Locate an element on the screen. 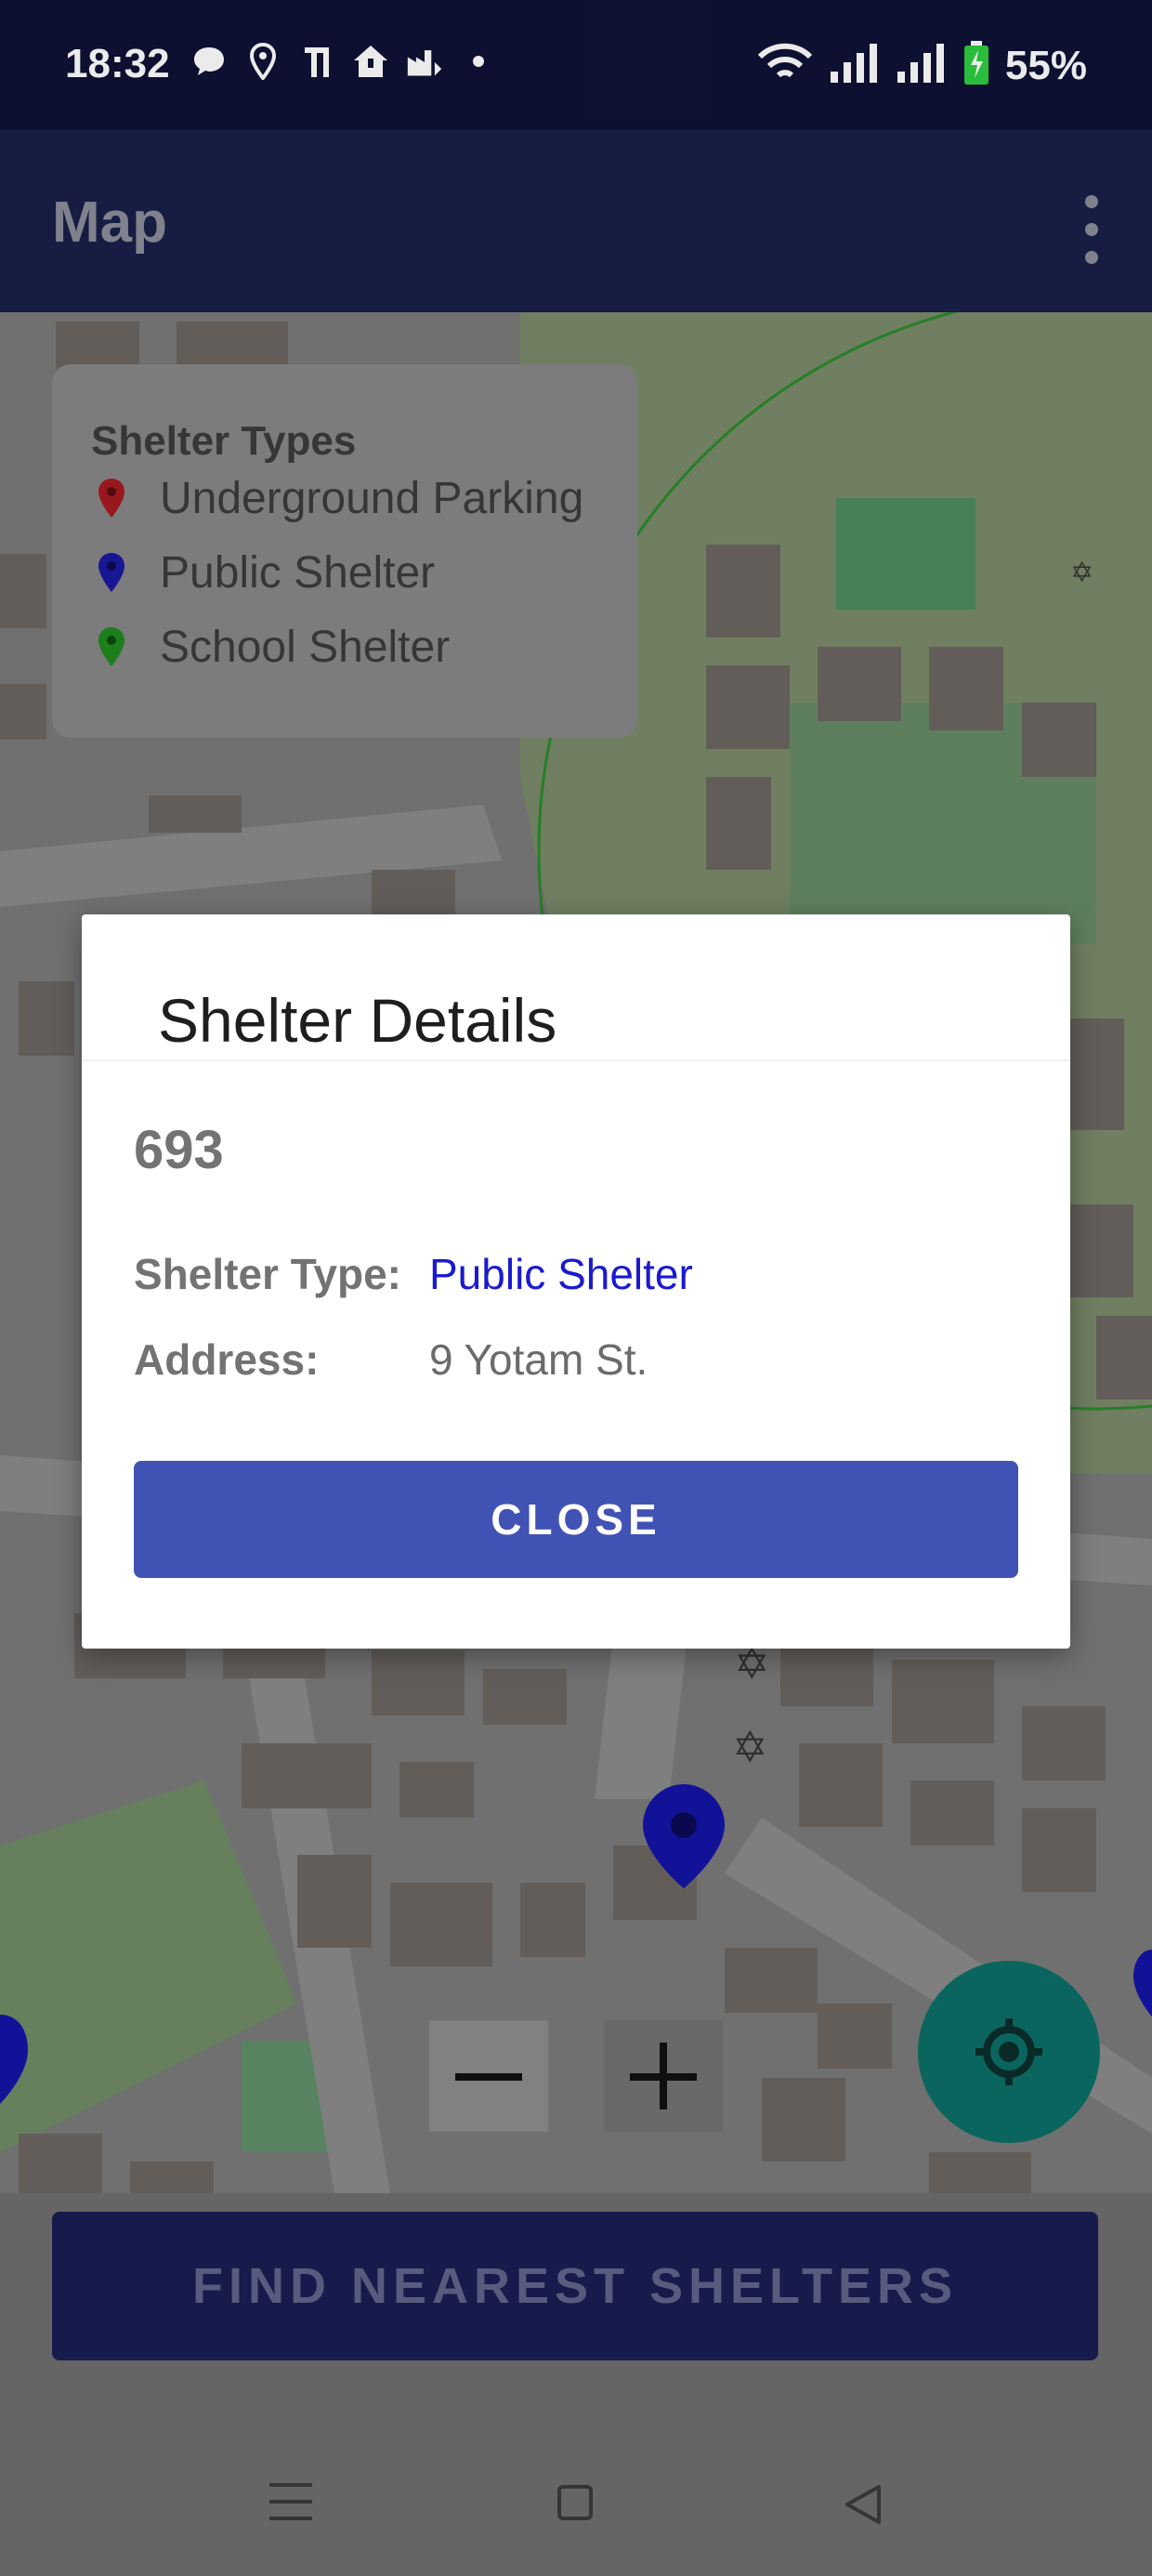 This screenshot has width=1152, height=2576. page-title: Map is located at coordinates (109, 223).